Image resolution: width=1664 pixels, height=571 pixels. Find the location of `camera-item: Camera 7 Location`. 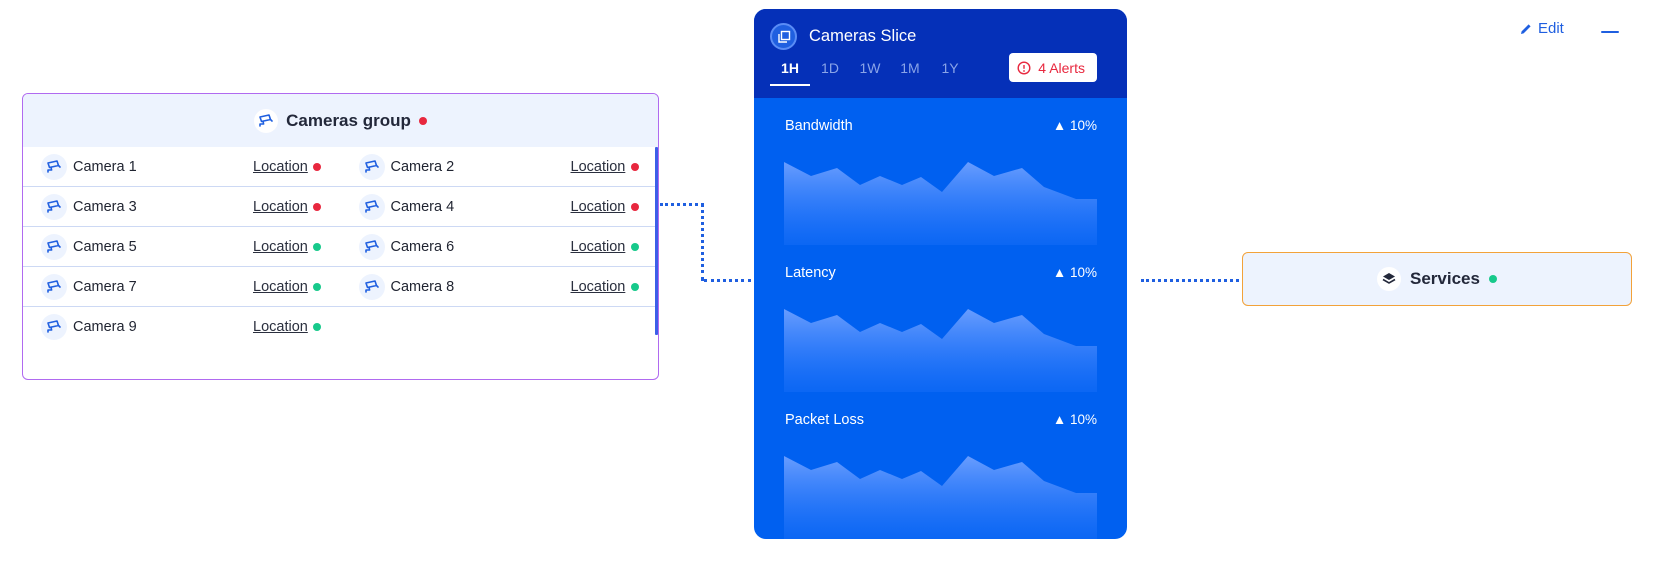

camera-item: Camera 7 Location is located at coordinates (182, 286).